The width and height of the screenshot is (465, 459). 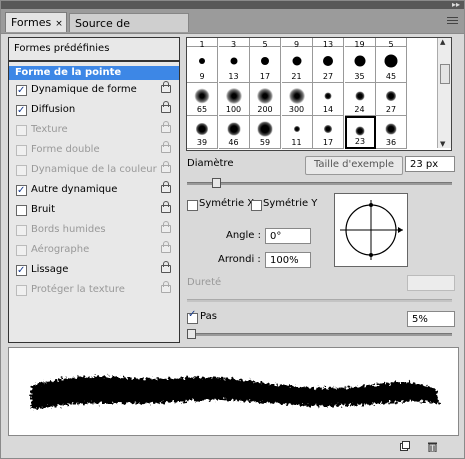 What do you see at coordinates (94, 150) in the screenshot?
I see `setting-item: Forme double` at bounding box center [94, 150].